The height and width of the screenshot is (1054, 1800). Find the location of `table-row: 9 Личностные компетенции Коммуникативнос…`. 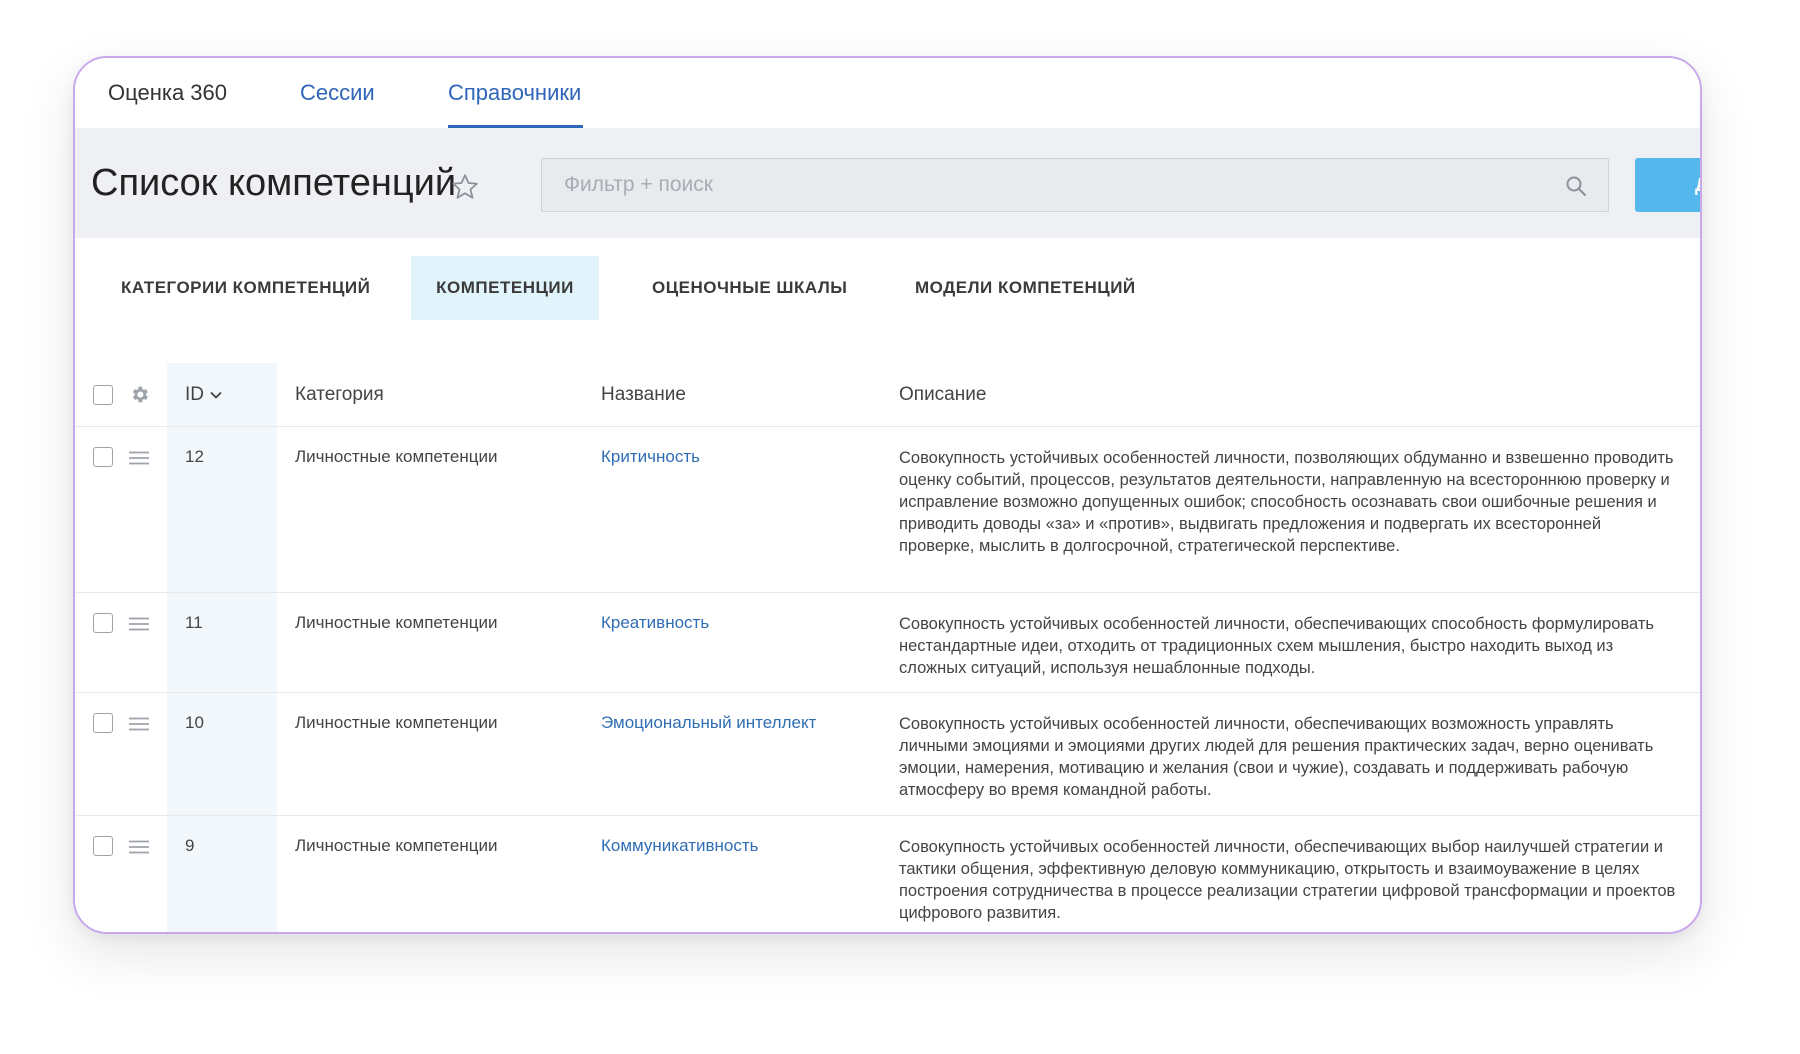

table-row: 9 Личностные компетенции Коммуникативнос… is located at coordinates (887, 874).